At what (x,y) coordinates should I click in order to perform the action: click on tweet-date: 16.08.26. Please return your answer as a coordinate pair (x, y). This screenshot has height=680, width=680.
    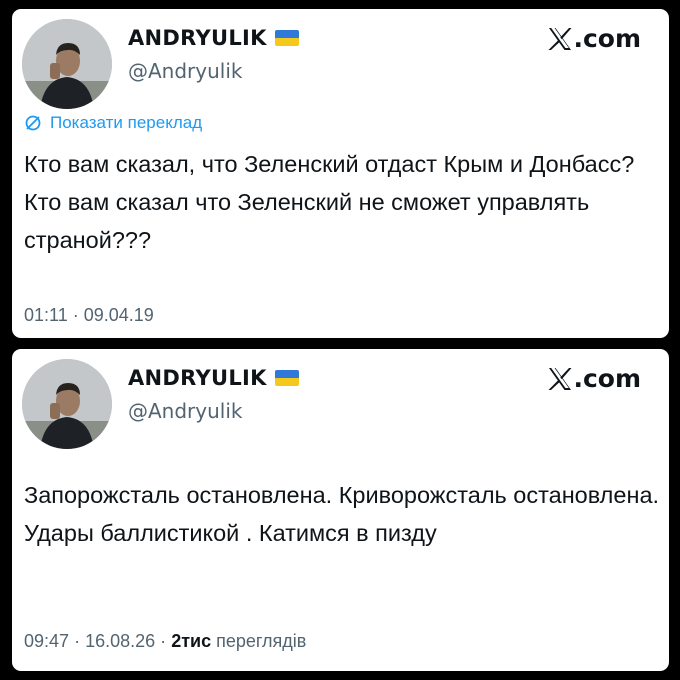
    Looking at the image, I should click on (120, 641).